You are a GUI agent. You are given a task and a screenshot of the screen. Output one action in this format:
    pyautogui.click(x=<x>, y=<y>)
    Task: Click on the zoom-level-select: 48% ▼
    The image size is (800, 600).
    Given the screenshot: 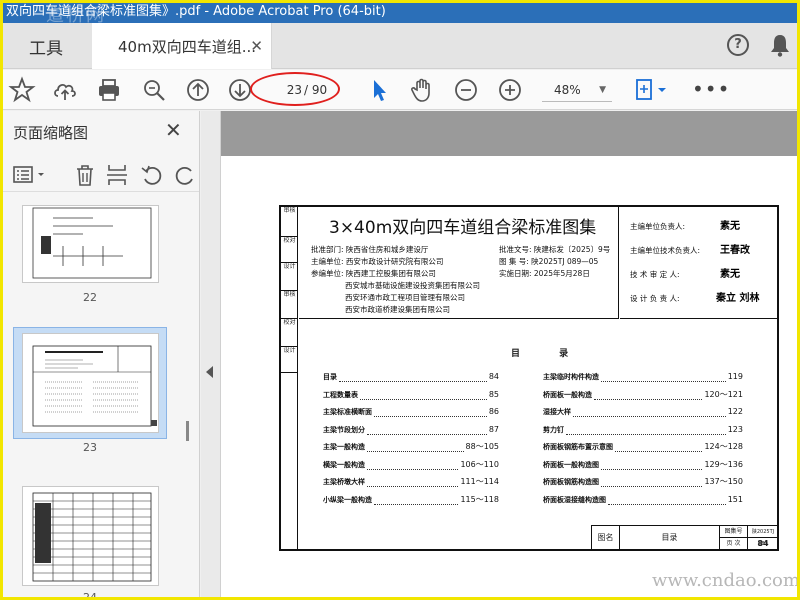 What is the action you would take?
    pyautogui.click(x=577, y=90)
    